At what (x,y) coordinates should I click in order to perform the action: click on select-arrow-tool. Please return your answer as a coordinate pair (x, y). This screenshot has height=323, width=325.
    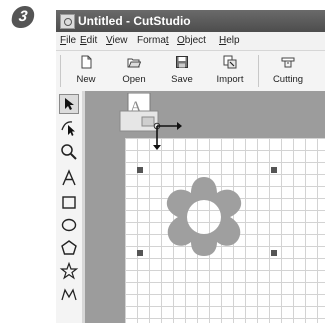
    Looking at the image, I should click on (69, 104).